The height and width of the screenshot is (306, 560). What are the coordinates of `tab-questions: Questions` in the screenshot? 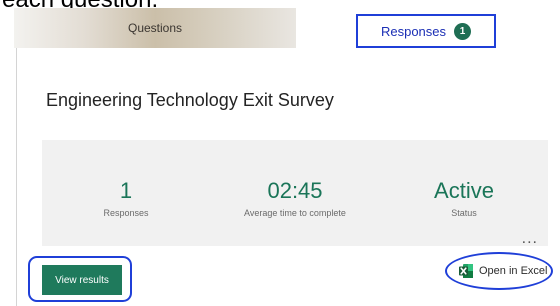 It's located at (155, 28).